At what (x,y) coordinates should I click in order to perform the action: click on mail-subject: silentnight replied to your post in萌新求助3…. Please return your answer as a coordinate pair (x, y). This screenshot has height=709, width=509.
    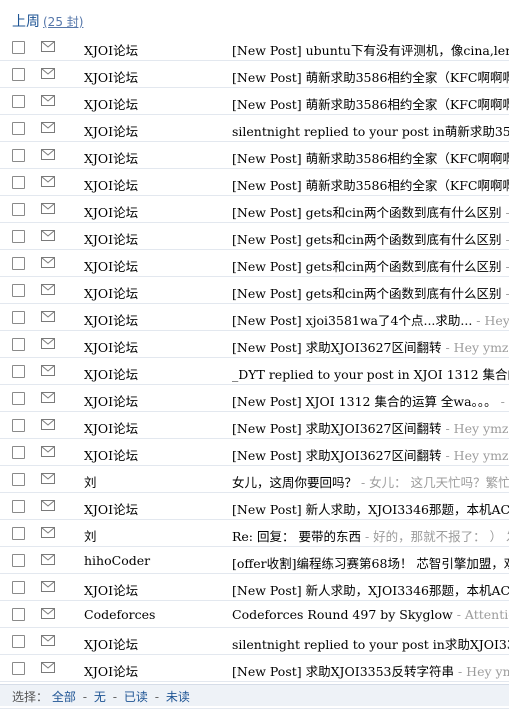
    Looking at the image, I should click on (370, 131).